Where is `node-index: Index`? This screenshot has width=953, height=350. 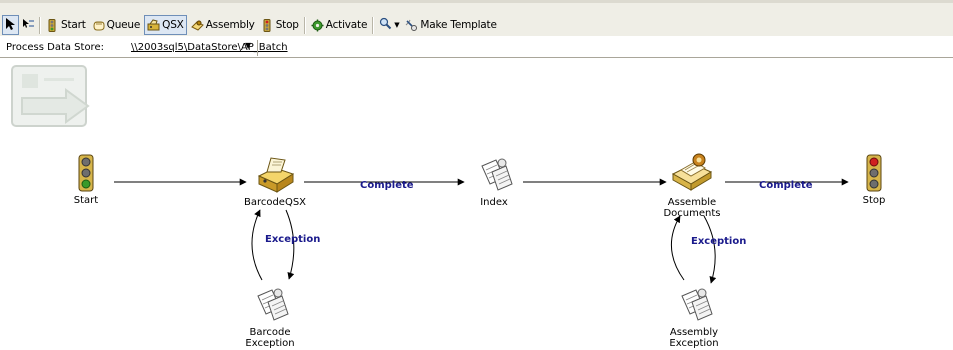 node-index: Index is located at coordinates (494, 181).